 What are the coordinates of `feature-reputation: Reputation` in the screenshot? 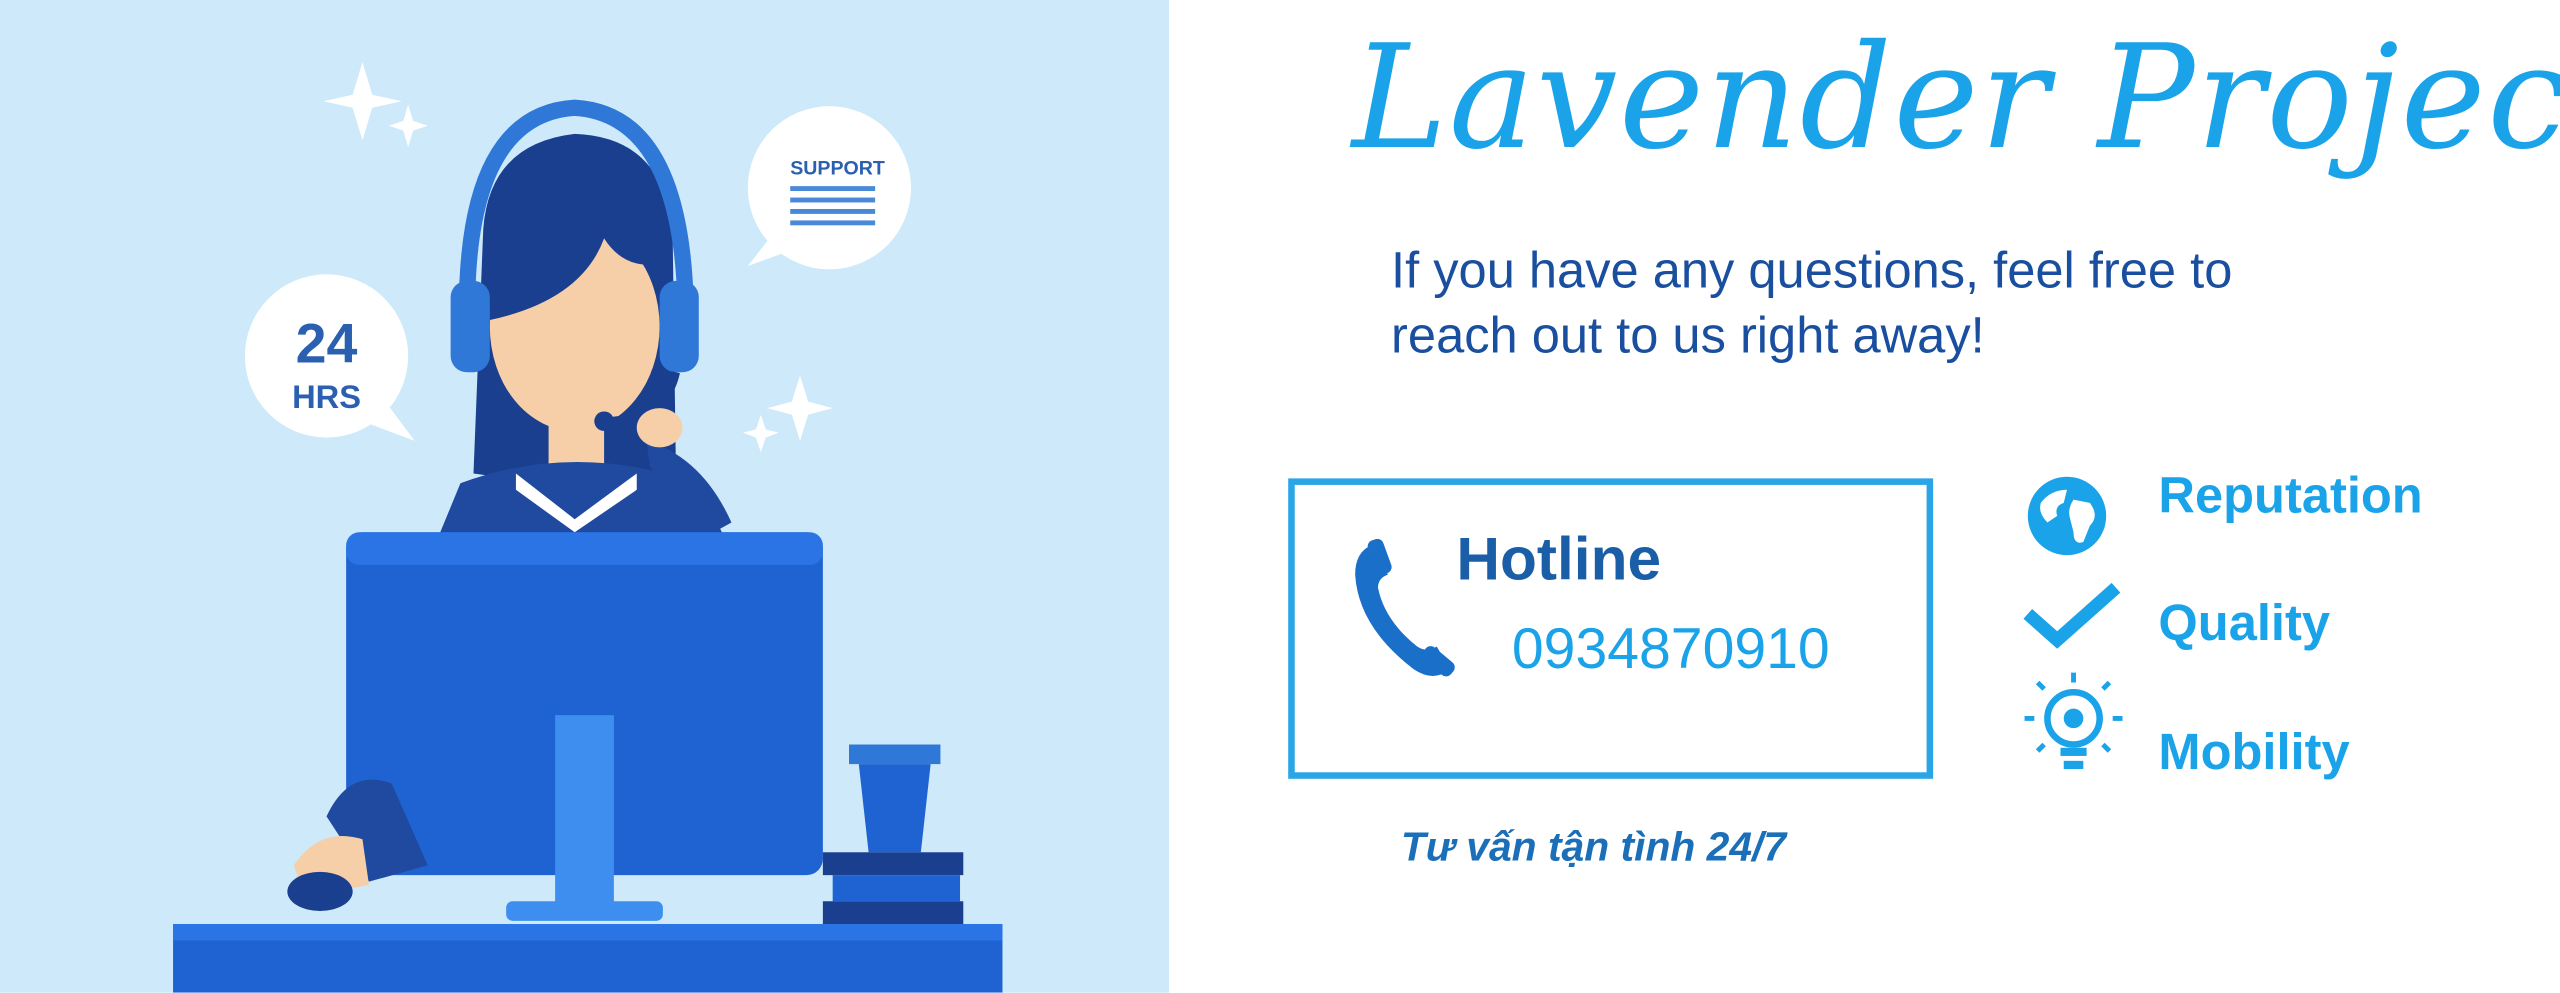 It's located at (2290, 495).